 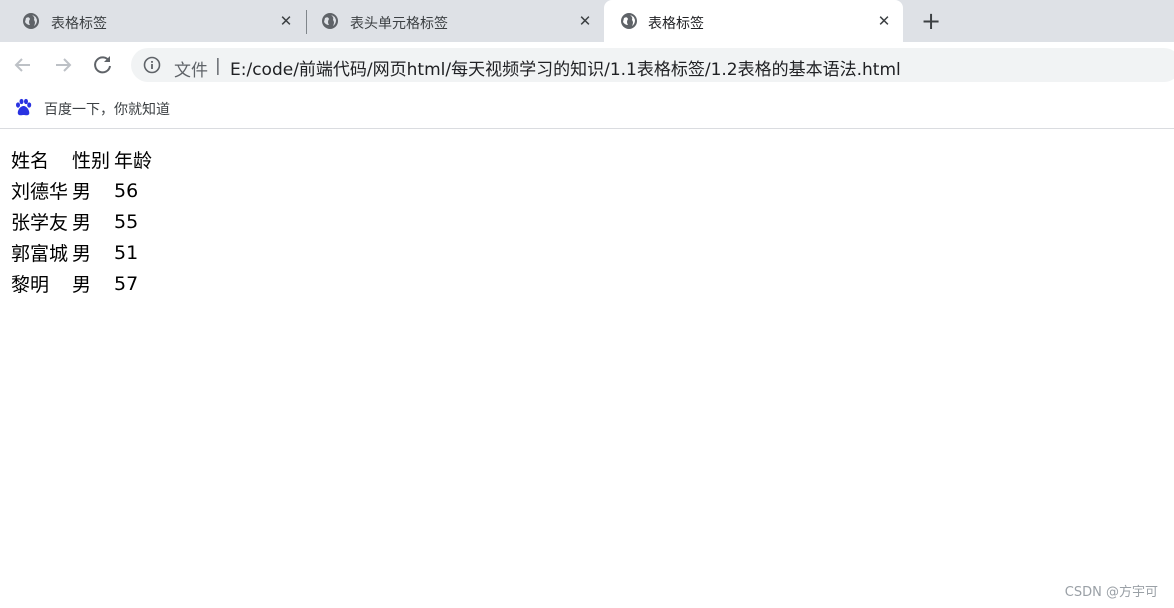 What do you see at coordinates (126, 252) in the screenshot?
I see `cell-age: 51` at bounding box center [126, 252].